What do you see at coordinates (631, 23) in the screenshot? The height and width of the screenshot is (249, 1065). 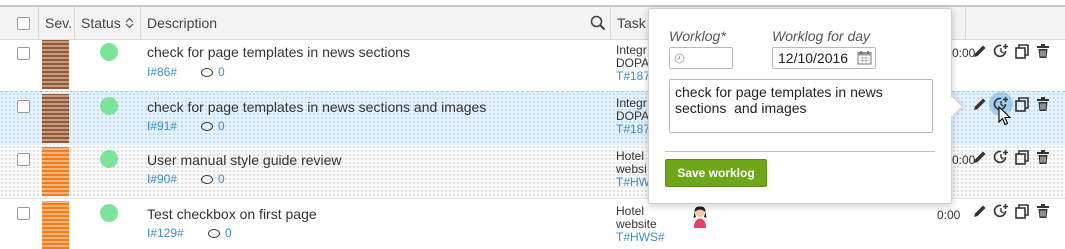 I see `header-task-label: Task` at bounding box center [631, 23].